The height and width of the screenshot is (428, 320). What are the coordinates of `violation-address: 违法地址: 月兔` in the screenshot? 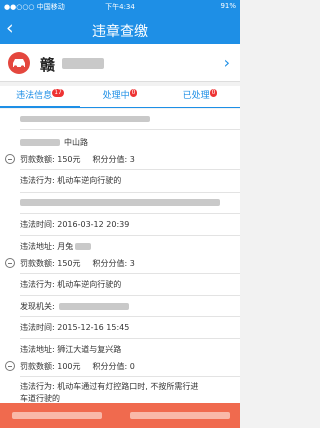 It's located at (56, 246).